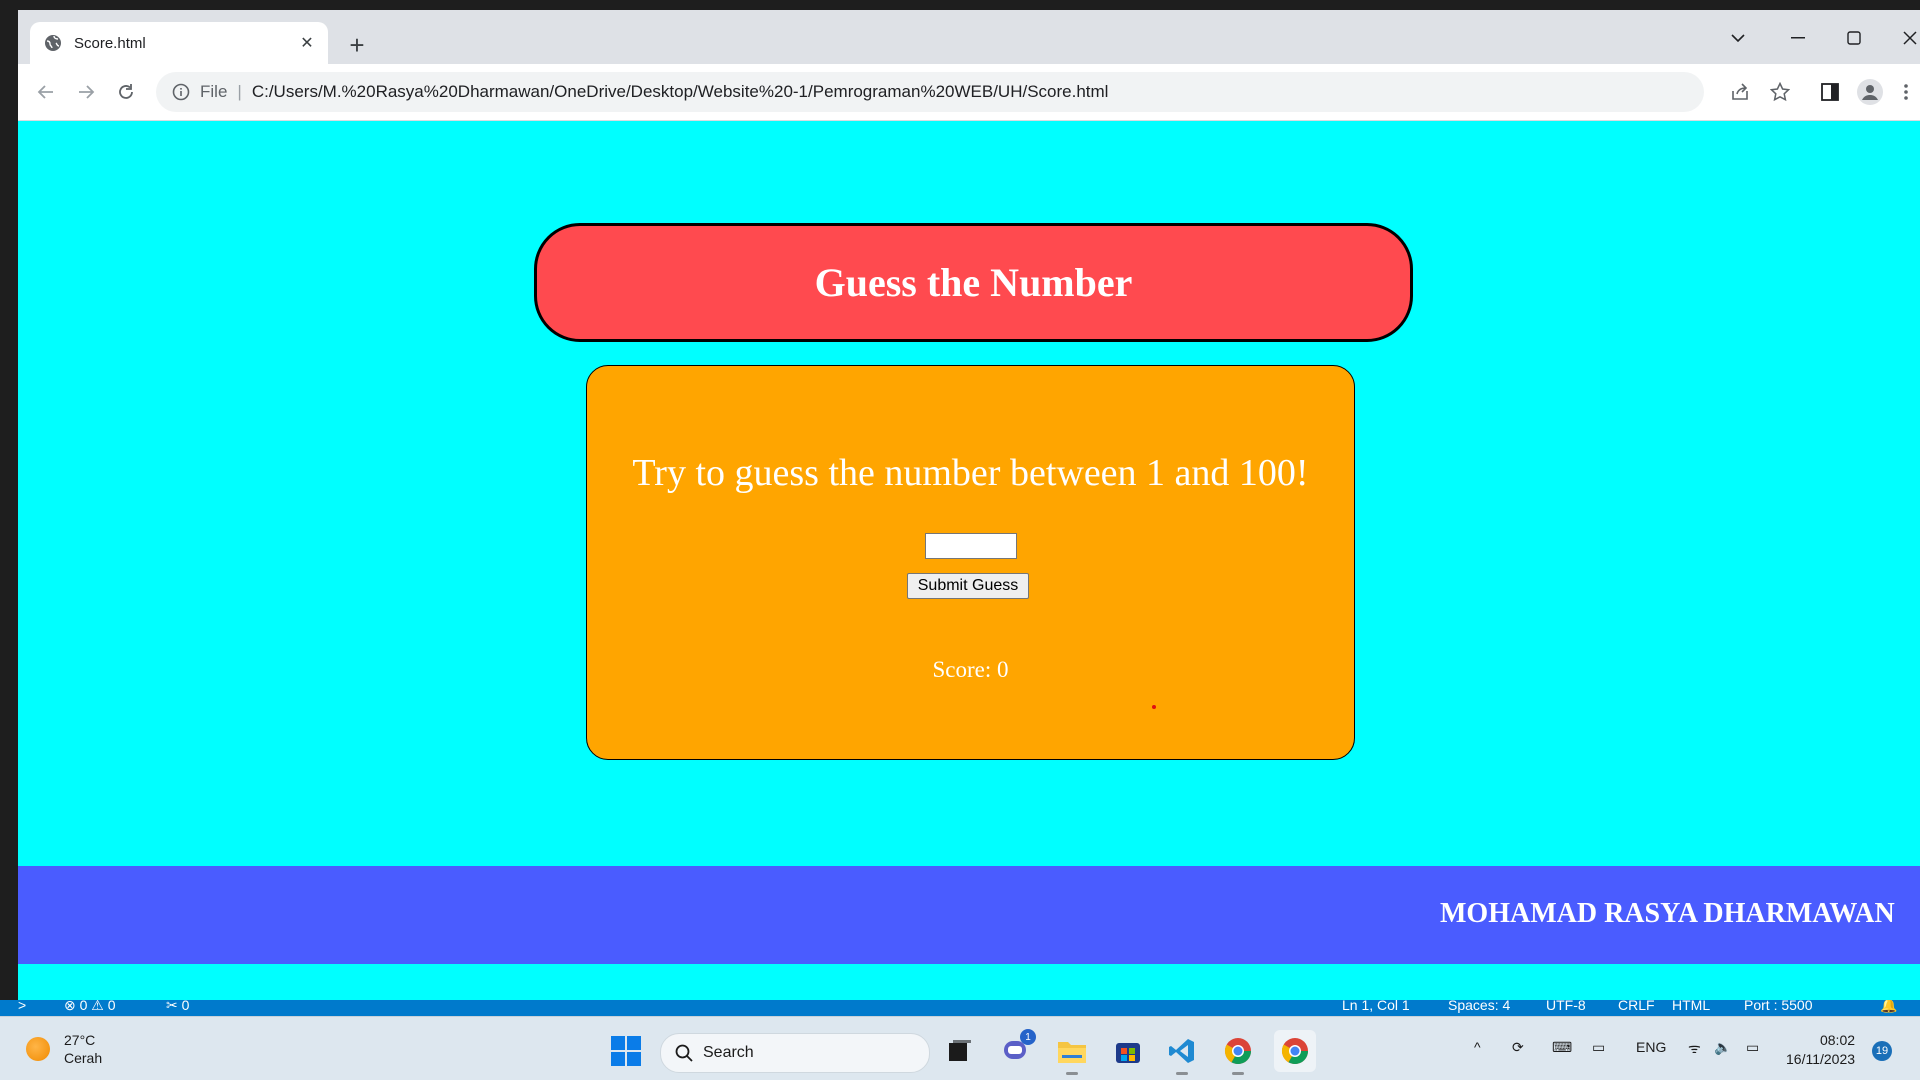  Describe the element at coordinates (179, 43) in the screenshot. I see `browser-tab: Score.html ✕` at that location.